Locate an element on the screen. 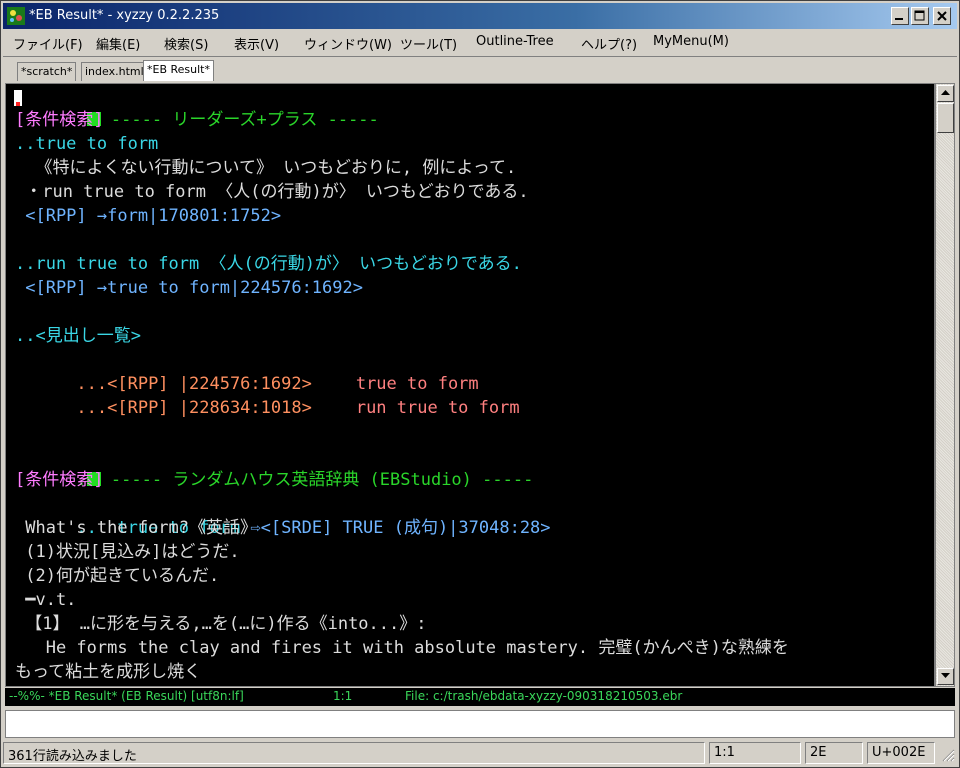 The width and height of the screenshot is (960, 768). scroll-down-button is located at coordinates (945, 676).